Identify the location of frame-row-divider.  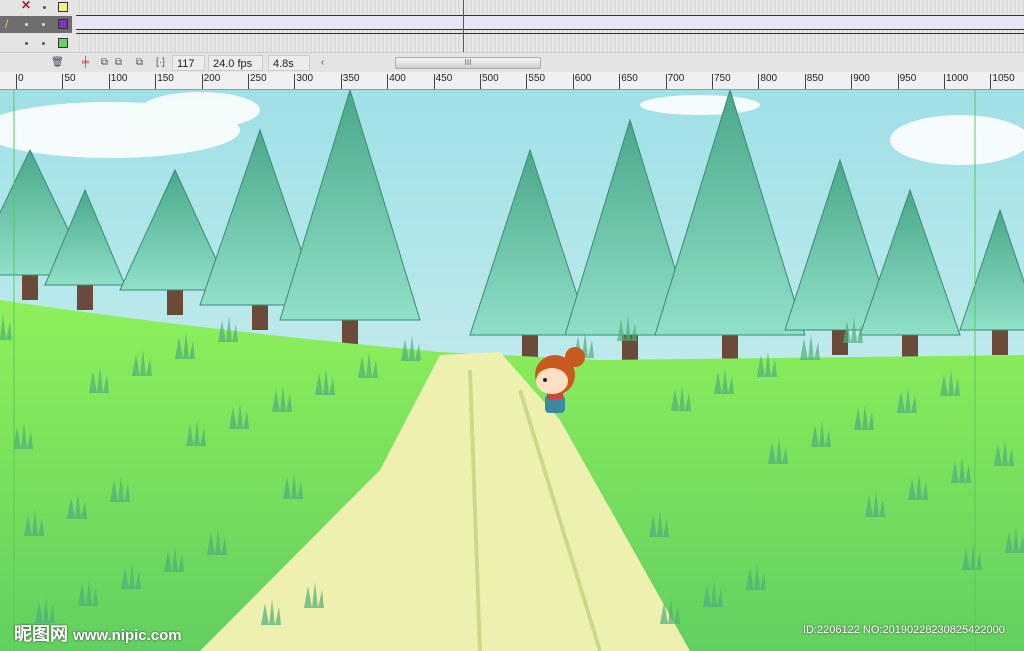
(550, 33).